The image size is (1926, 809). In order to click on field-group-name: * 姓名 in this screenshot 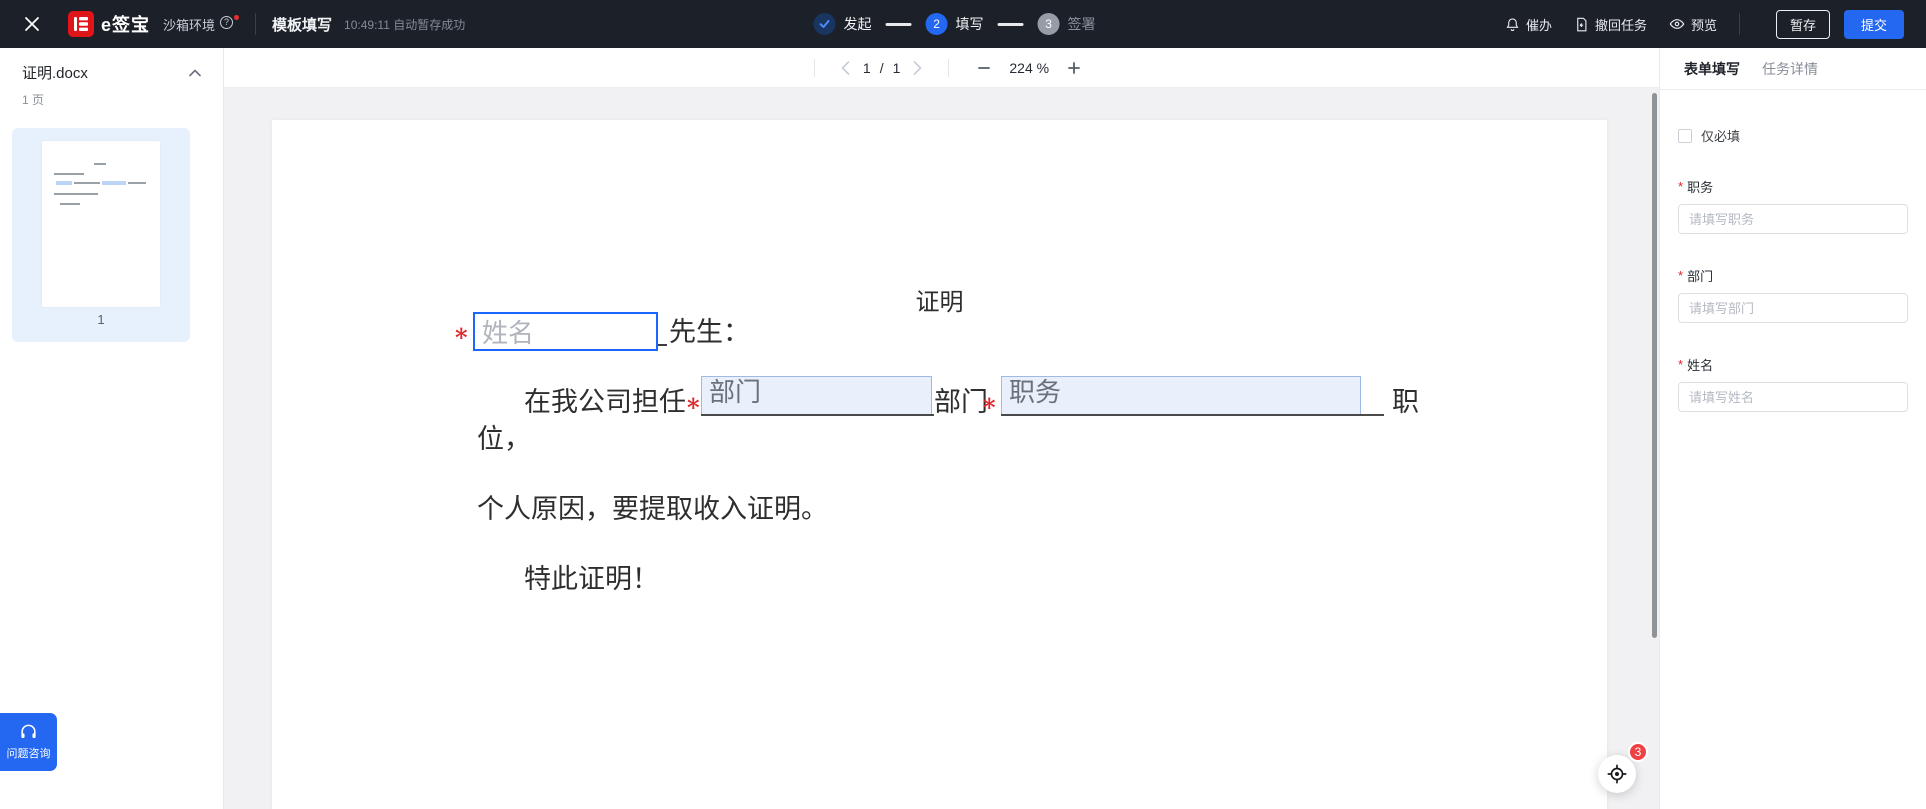, I will do `click(1793, 383)`.